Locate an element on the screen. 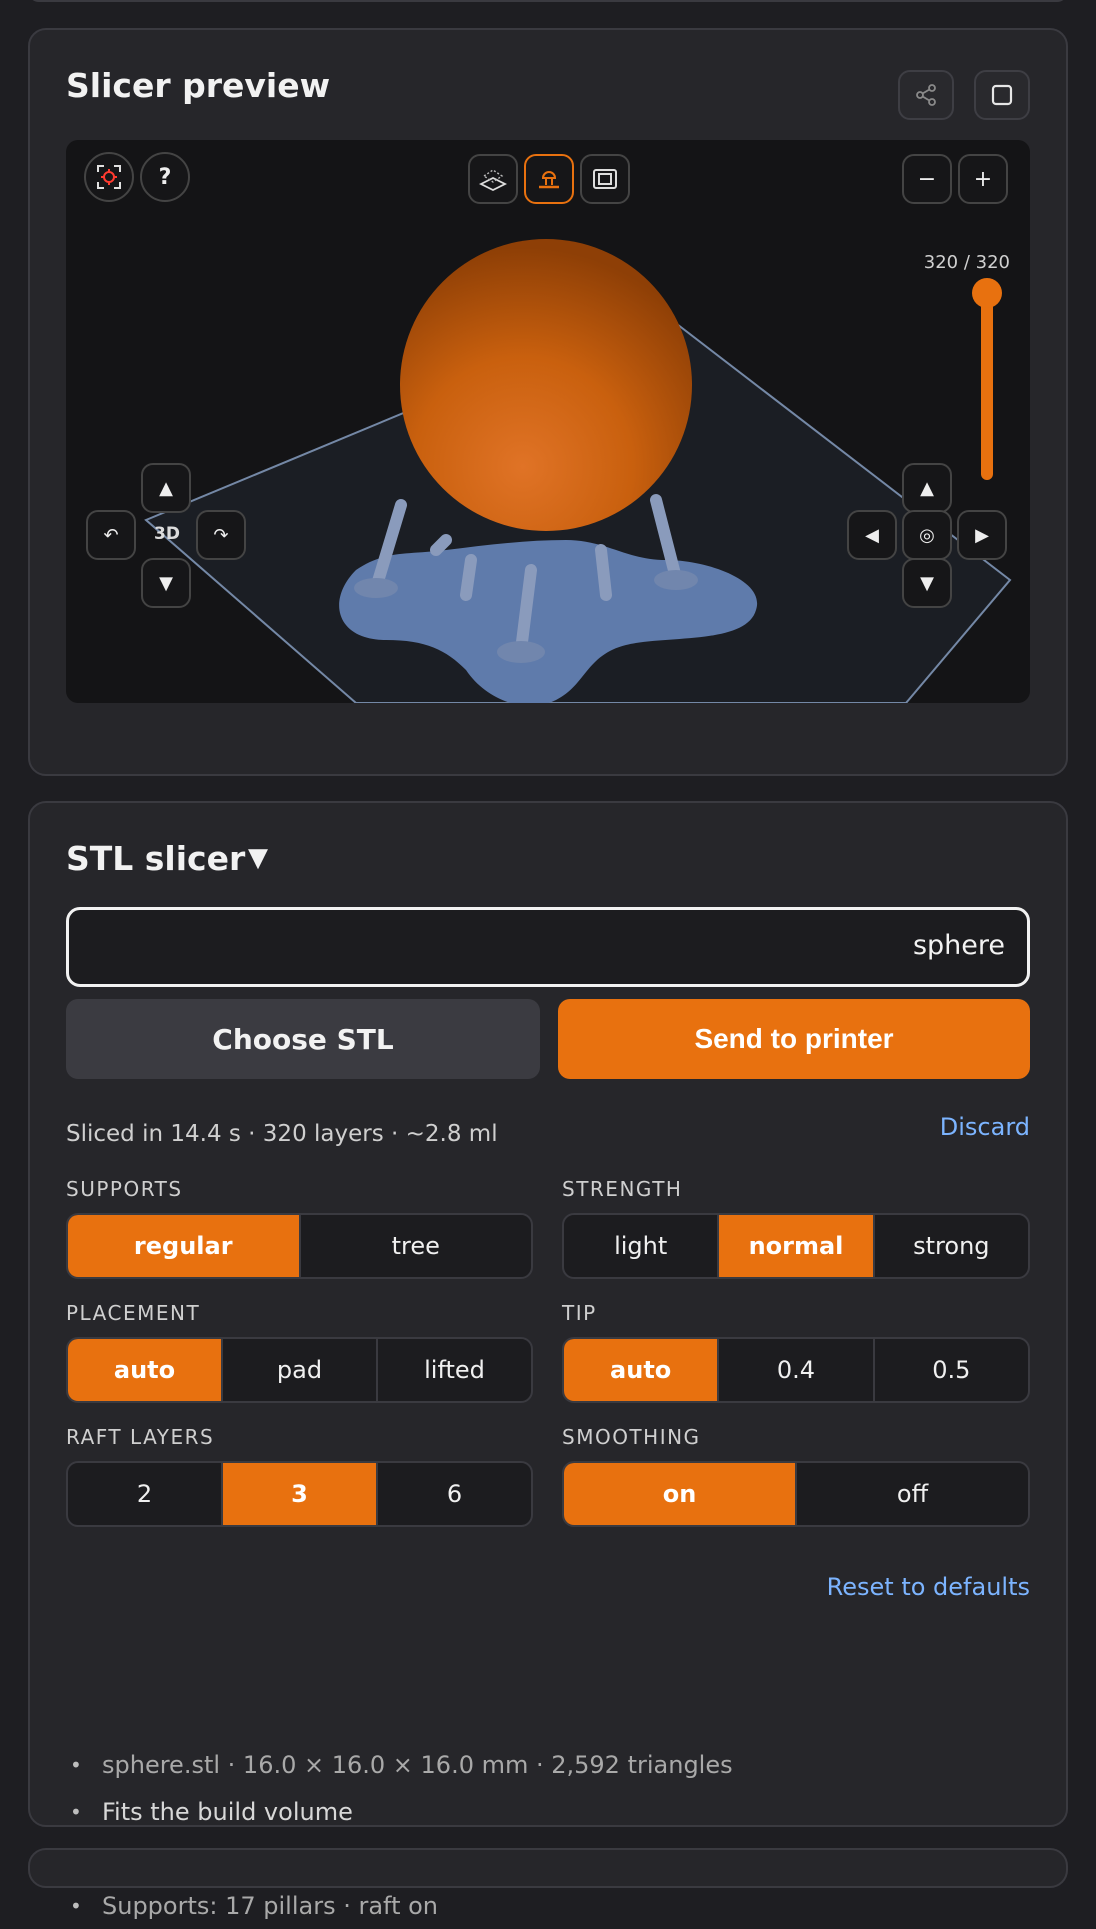  frame-view-button is located at coordinates (605, 179).